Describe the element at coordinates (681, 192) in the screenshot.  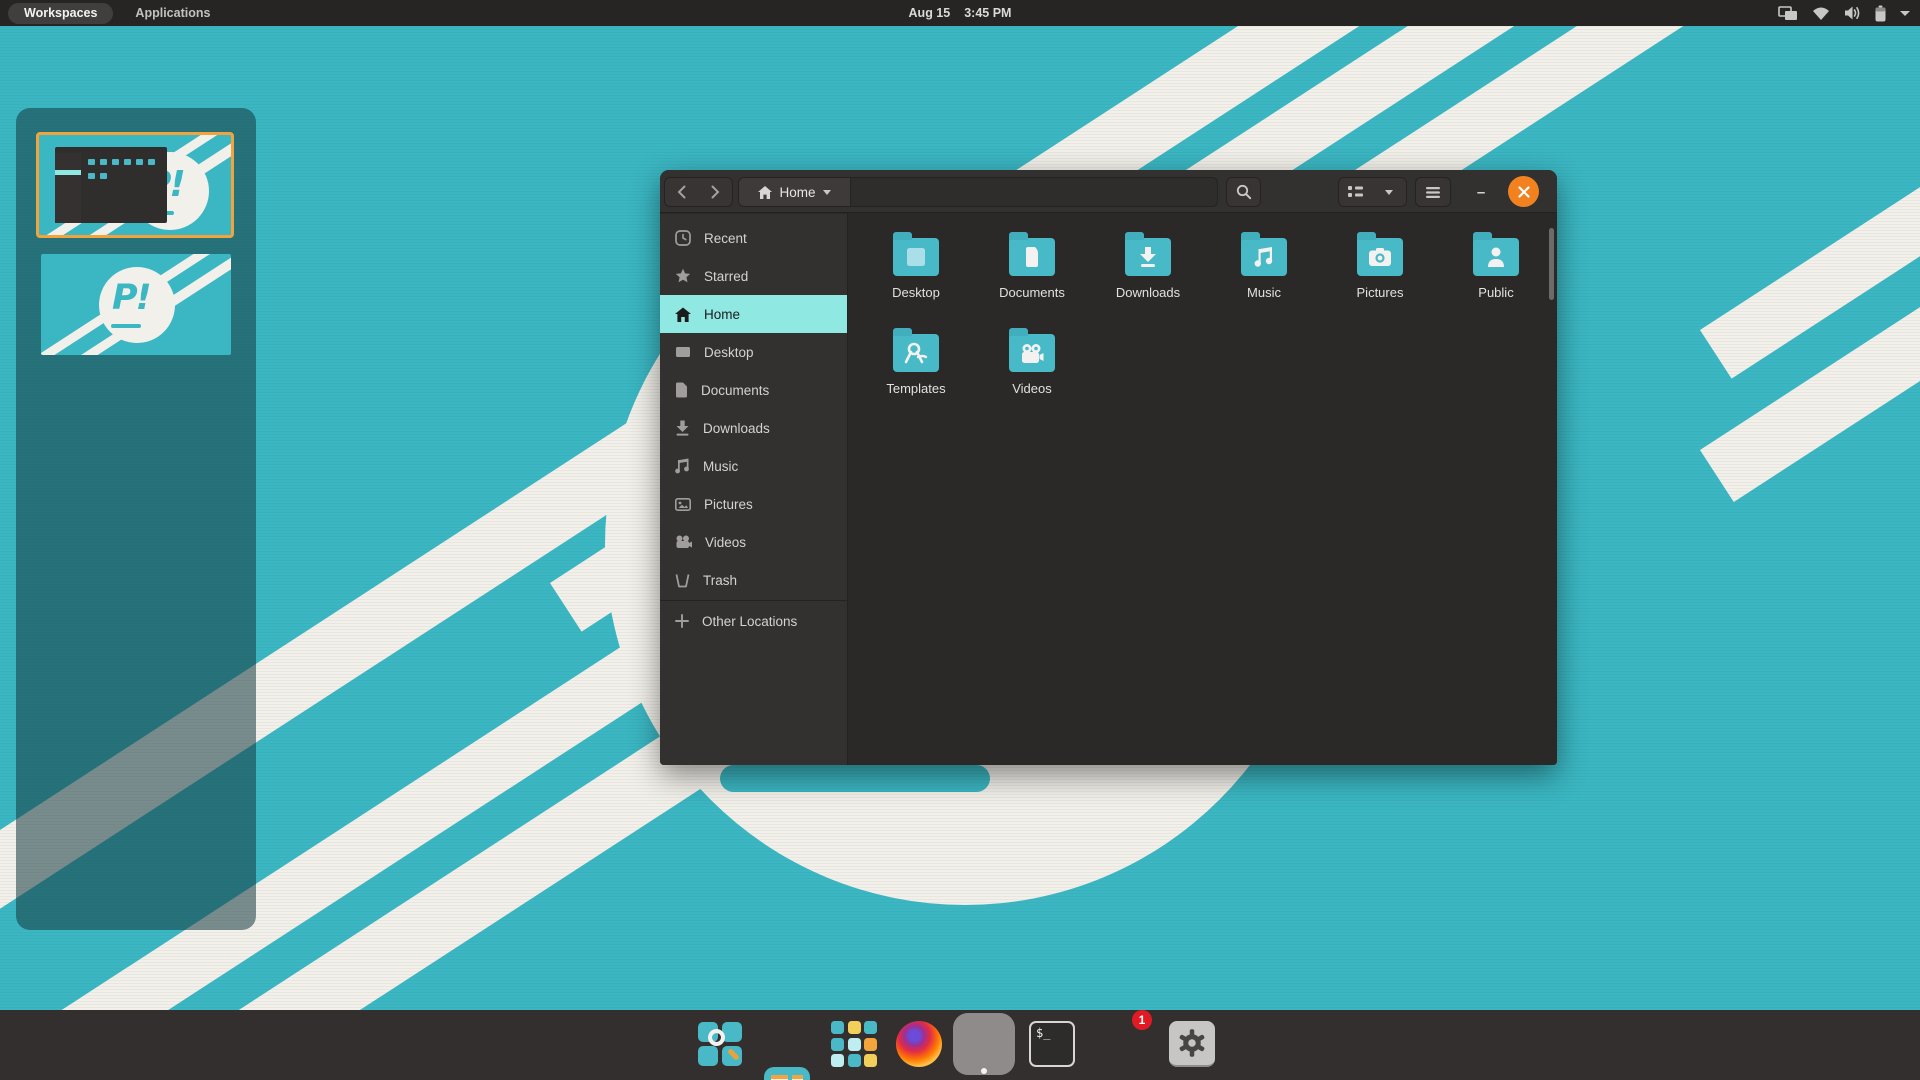
I see `back-button` at that location.